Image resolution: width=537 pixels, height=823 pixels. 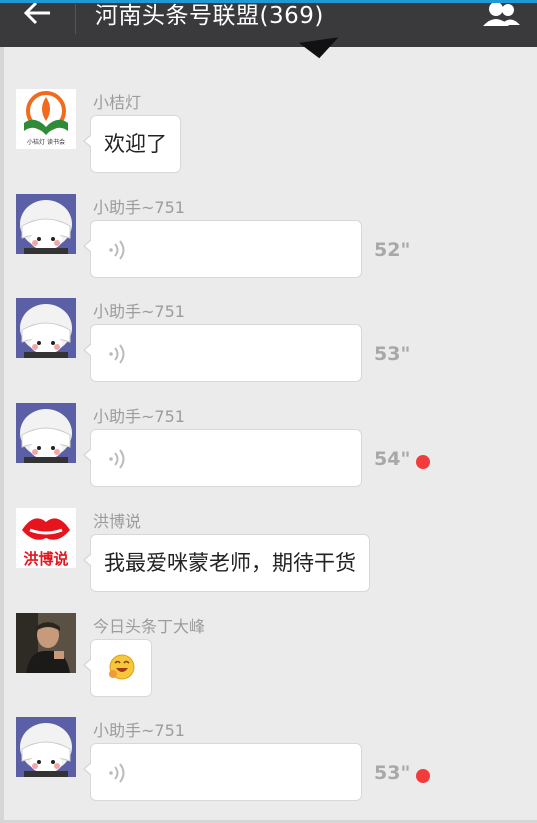 What do you see at coordinates (501, 14) in the screenshot?
I see `group-members-icon` at bounding box center [501, 14].